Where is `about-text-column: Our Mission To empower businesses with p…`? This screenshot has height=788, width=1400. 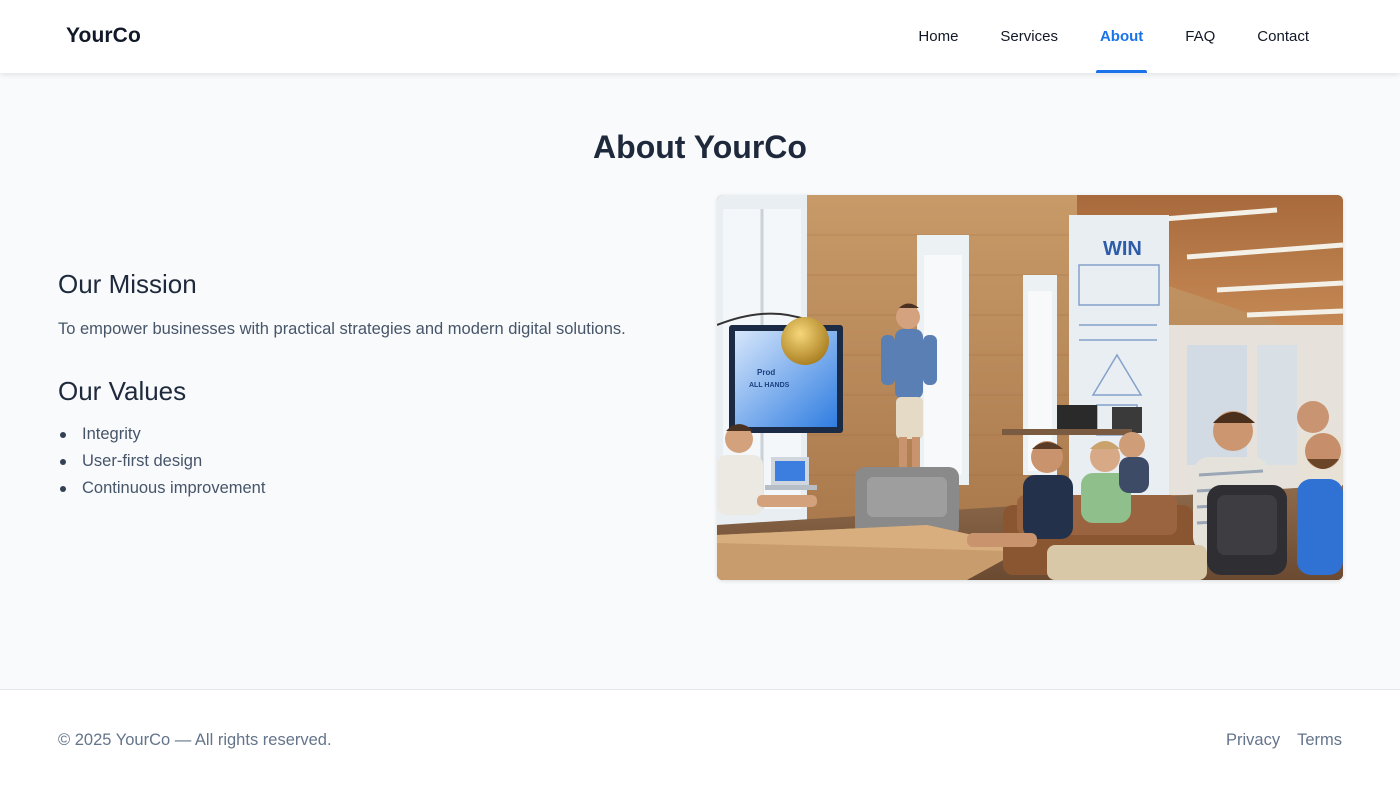 about-text-column: Our Mission To empower businesses with p… is located at coordinates (368, 385).